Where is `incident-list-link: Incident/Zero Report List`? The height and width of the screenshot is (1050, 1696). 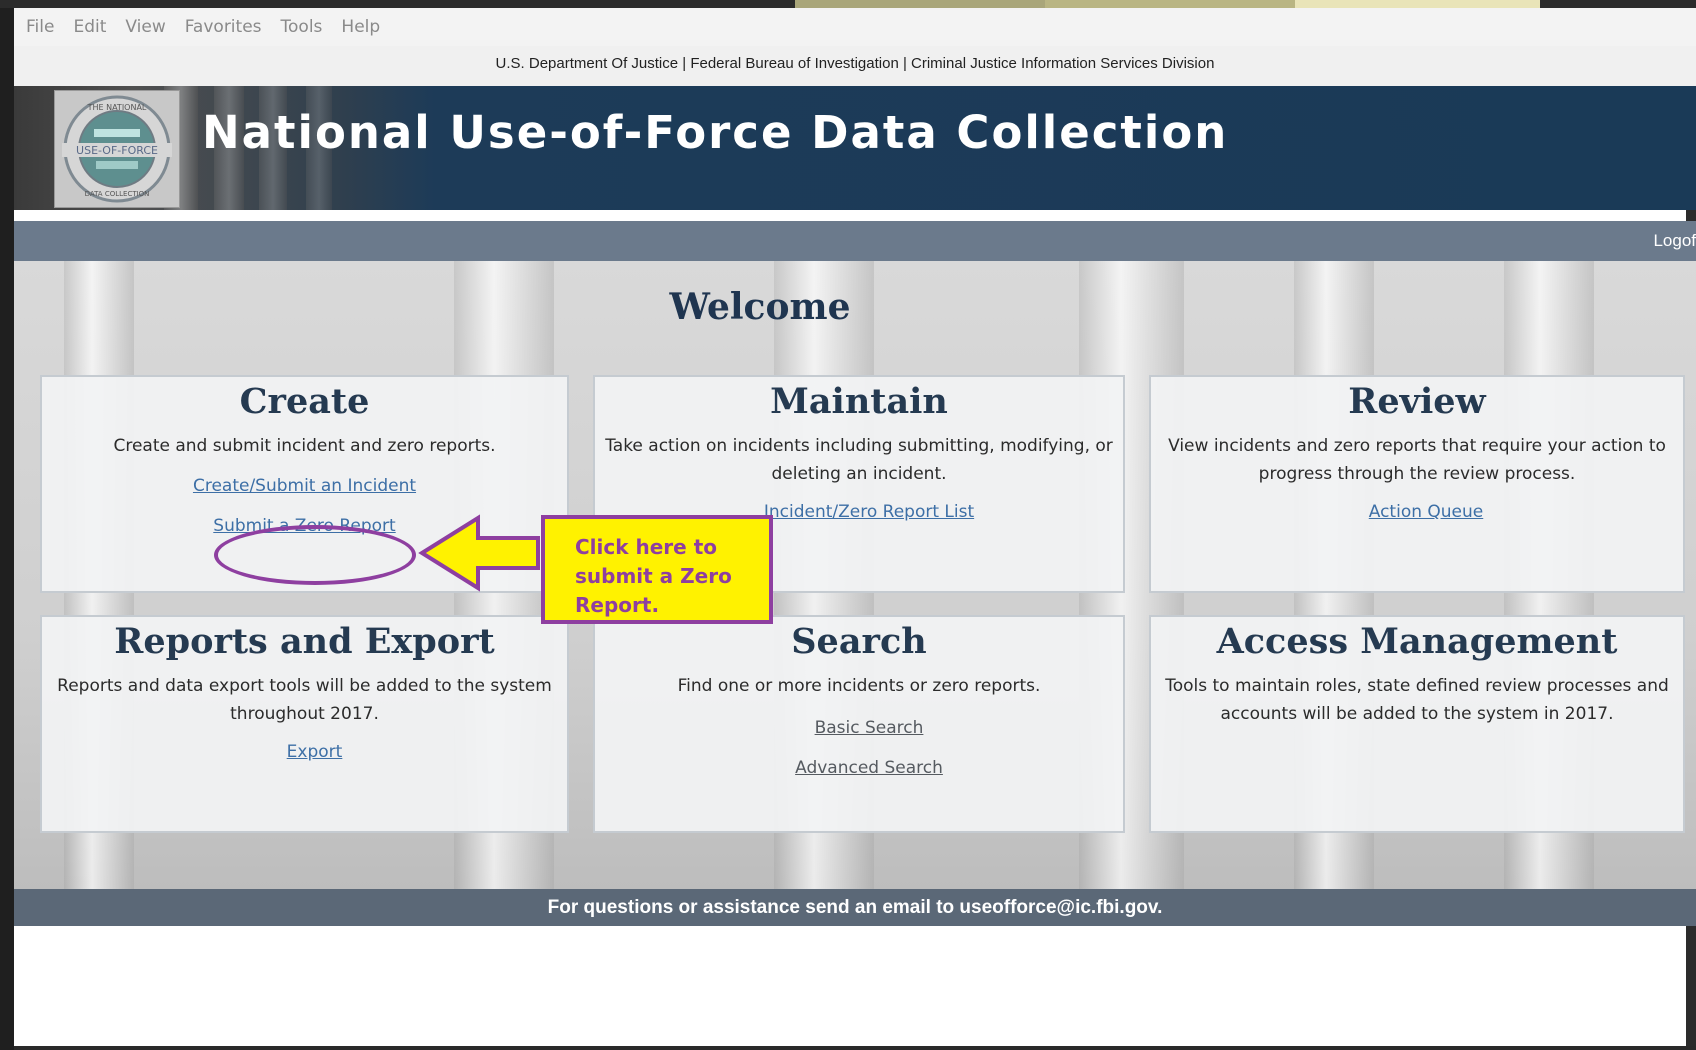 incident-list-link: Incident/Zero Report List is located at coordinates (869, 512).